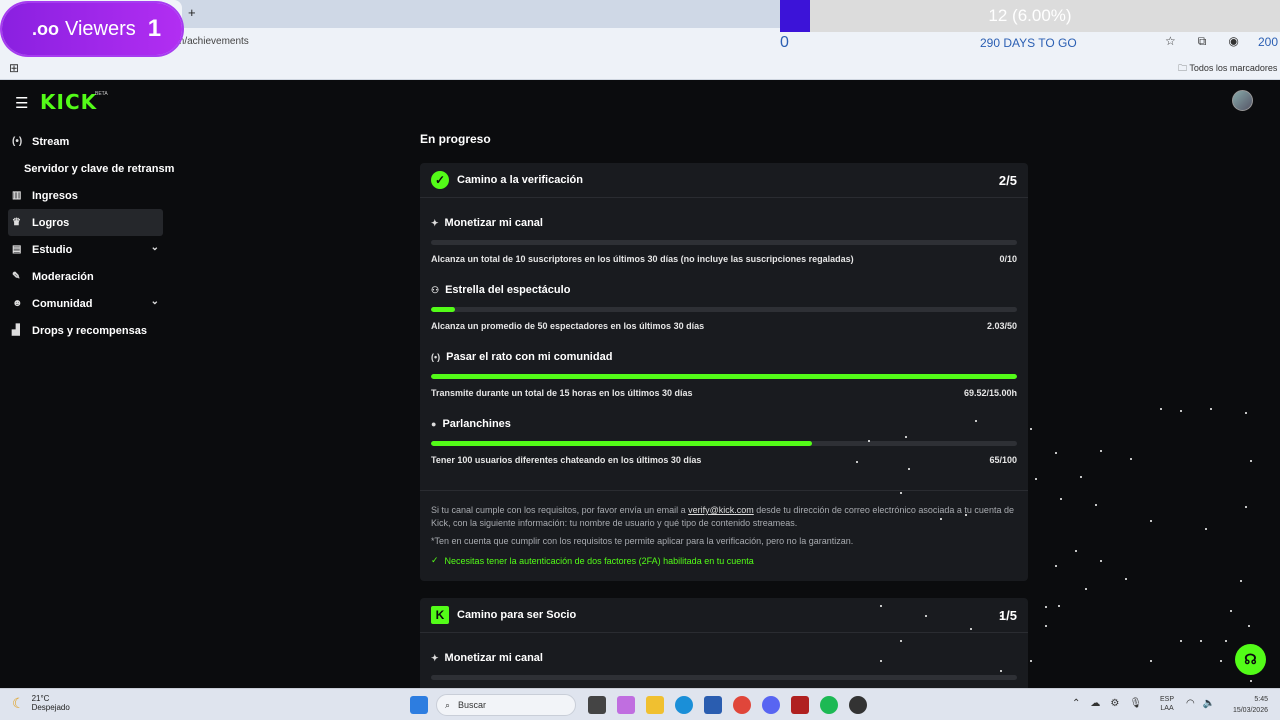 The image size is (1280, 720). What do you see at coordinates (85, 303) in the screenshot?
I see `sidebar-item-comunidad: ☻ Comunidad ⌄` at bounding box center [85, 303].